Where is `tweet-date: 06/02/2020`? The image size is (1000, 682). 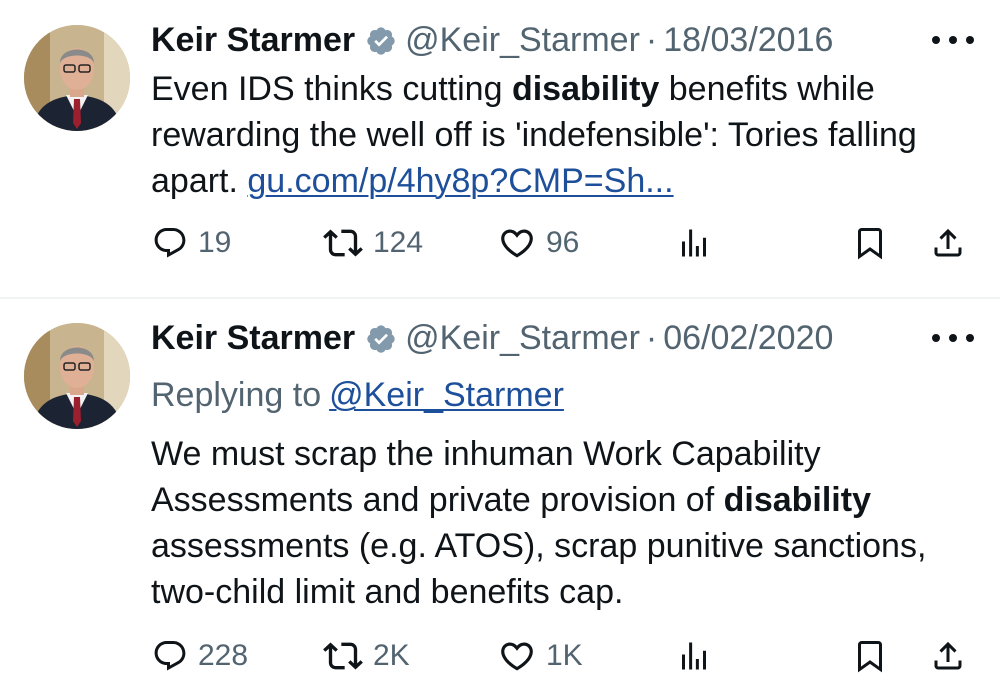 tweet-date: 06/02/2020 is located at coordinates (748, 338).